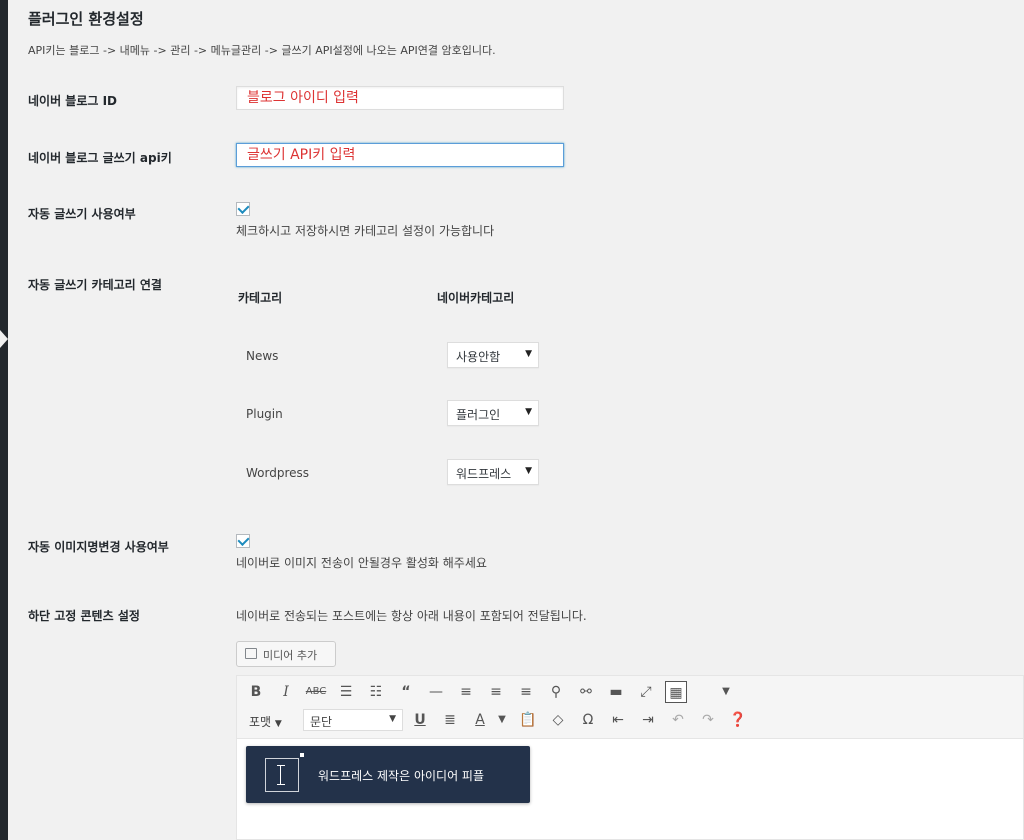 The image size is (1024, 840). I want to click on bold-icon: B, so click(256, 692).